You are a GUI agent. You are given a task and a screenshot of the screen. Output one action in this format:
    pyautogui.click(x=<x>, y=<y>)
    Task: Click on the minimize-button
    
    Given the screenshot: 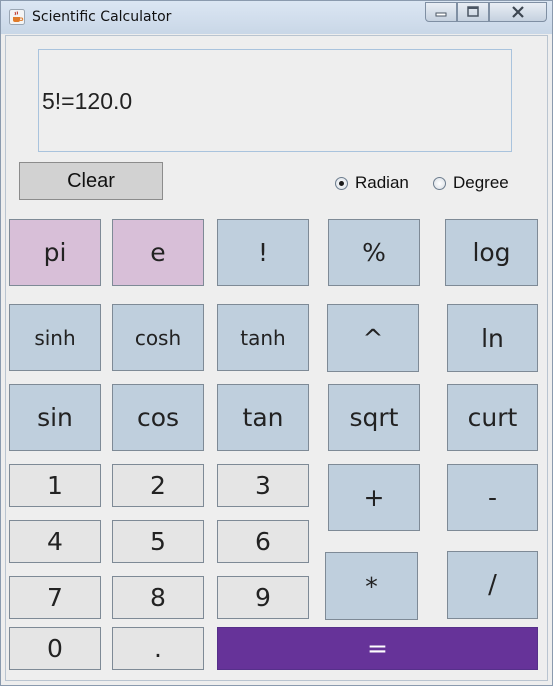 What is the action you would take?
    pyautogui.click(x=441, y=12)
    